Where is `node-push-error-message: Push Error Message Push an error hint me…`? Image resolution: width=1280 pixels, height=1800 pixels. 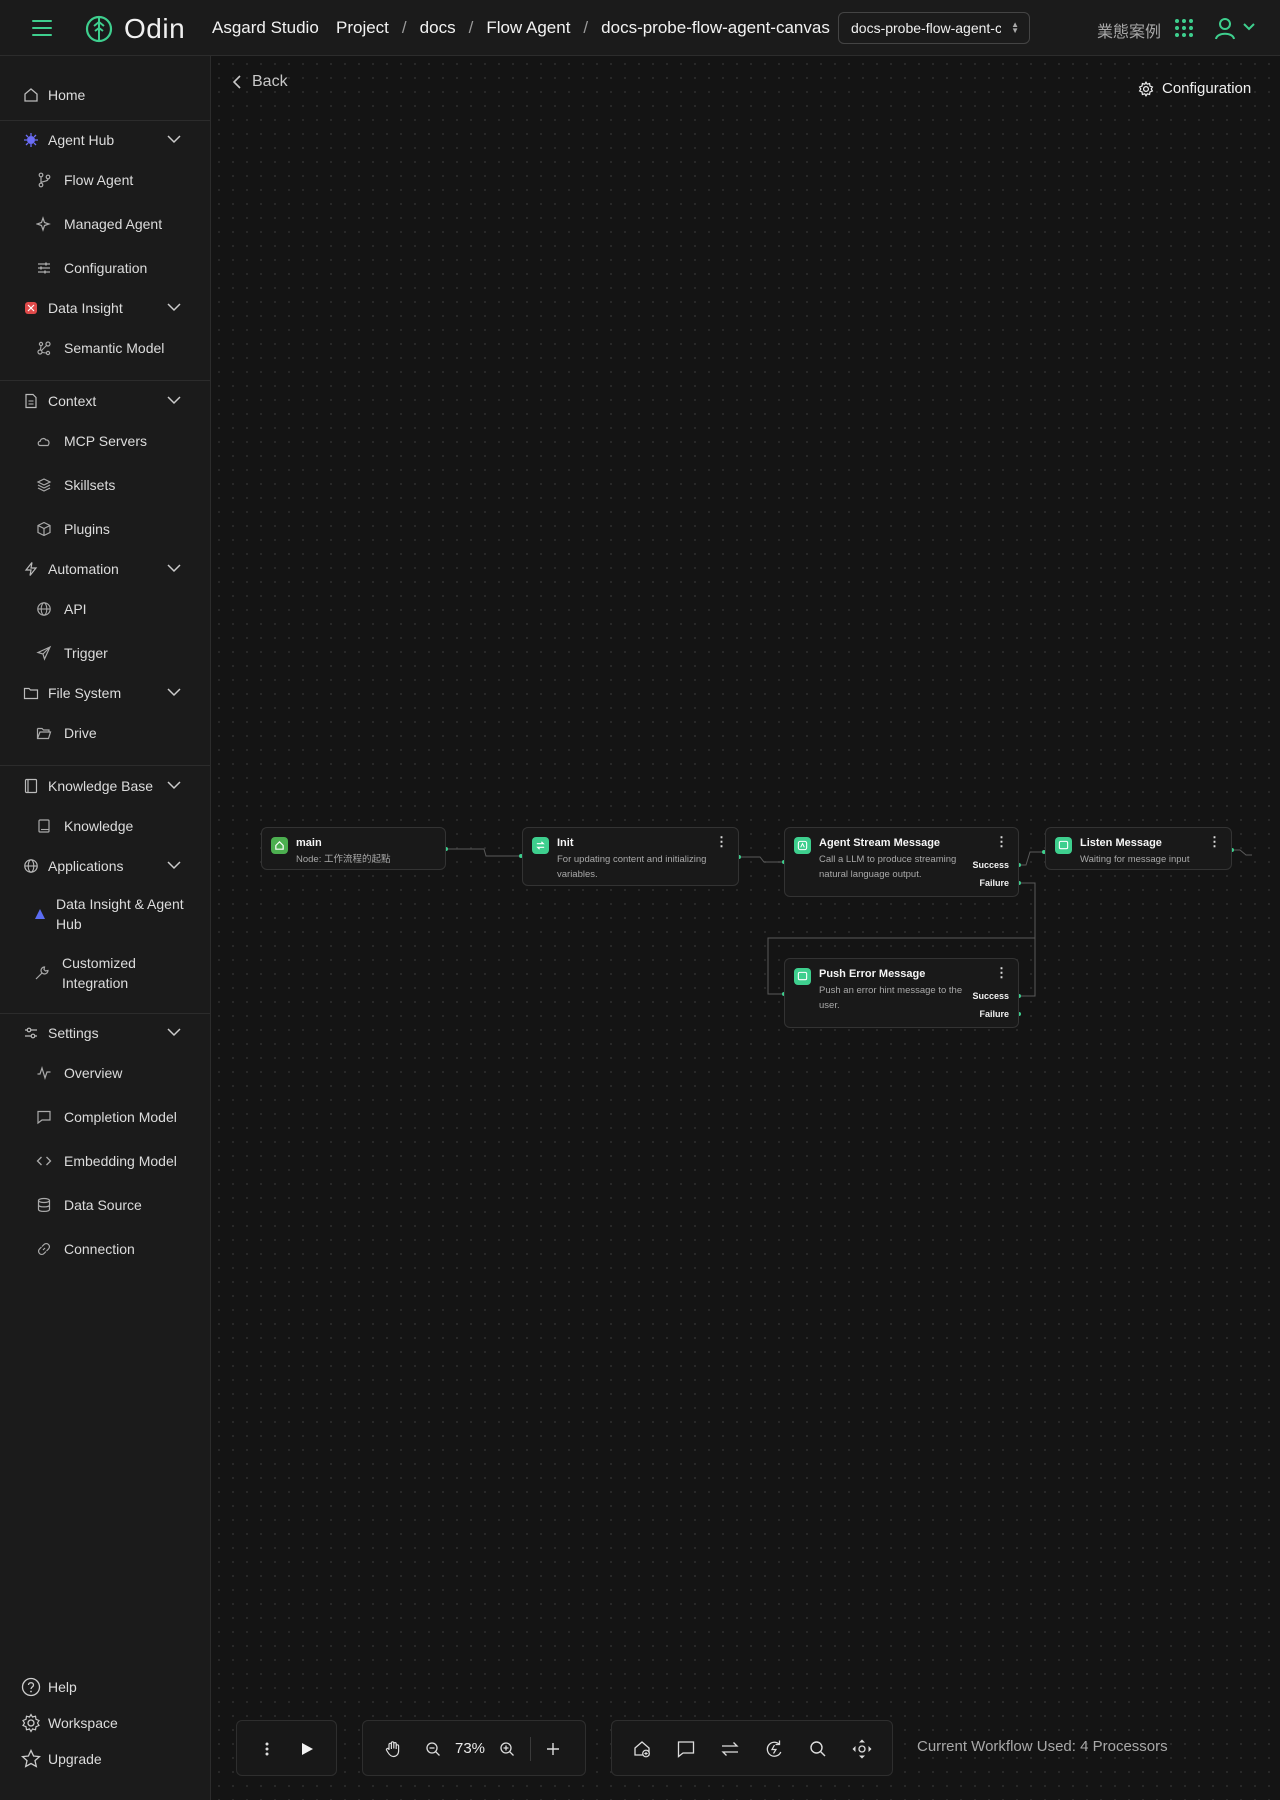 node-push-error-message: Push Error Message Push an error hint me… is located at coordinates (901, 993).